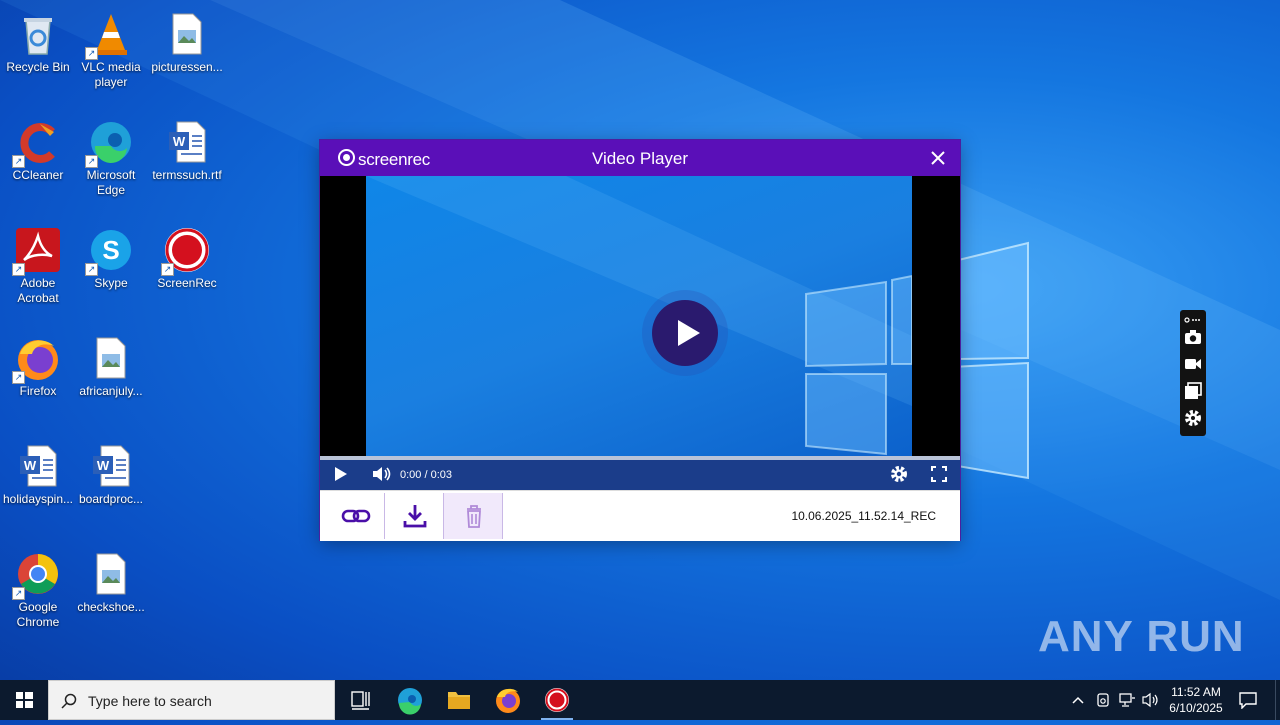 The height and width of the screenshot is (725, 1280). I want to click on desktop-icon-recycle-bin: Recycle Bin, so click(38, 39).